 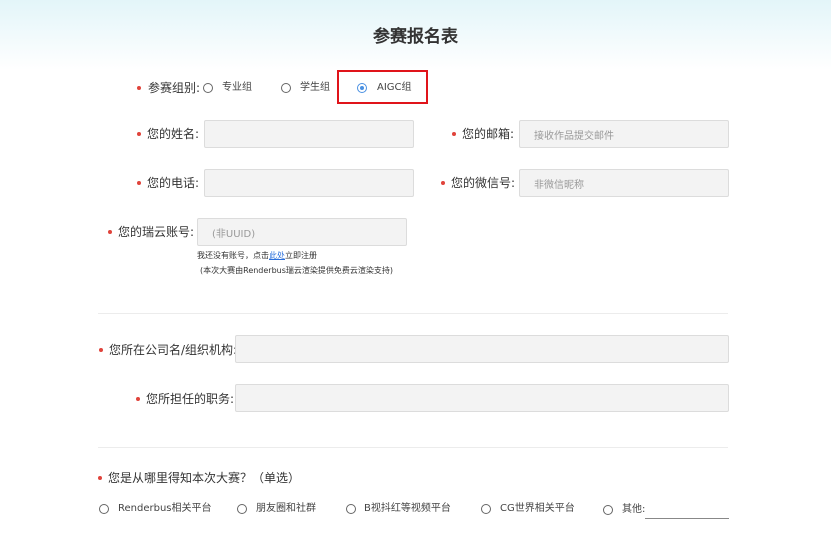 I want to click on source-label: 朋友圈和社群, so click(x=286, y=508).